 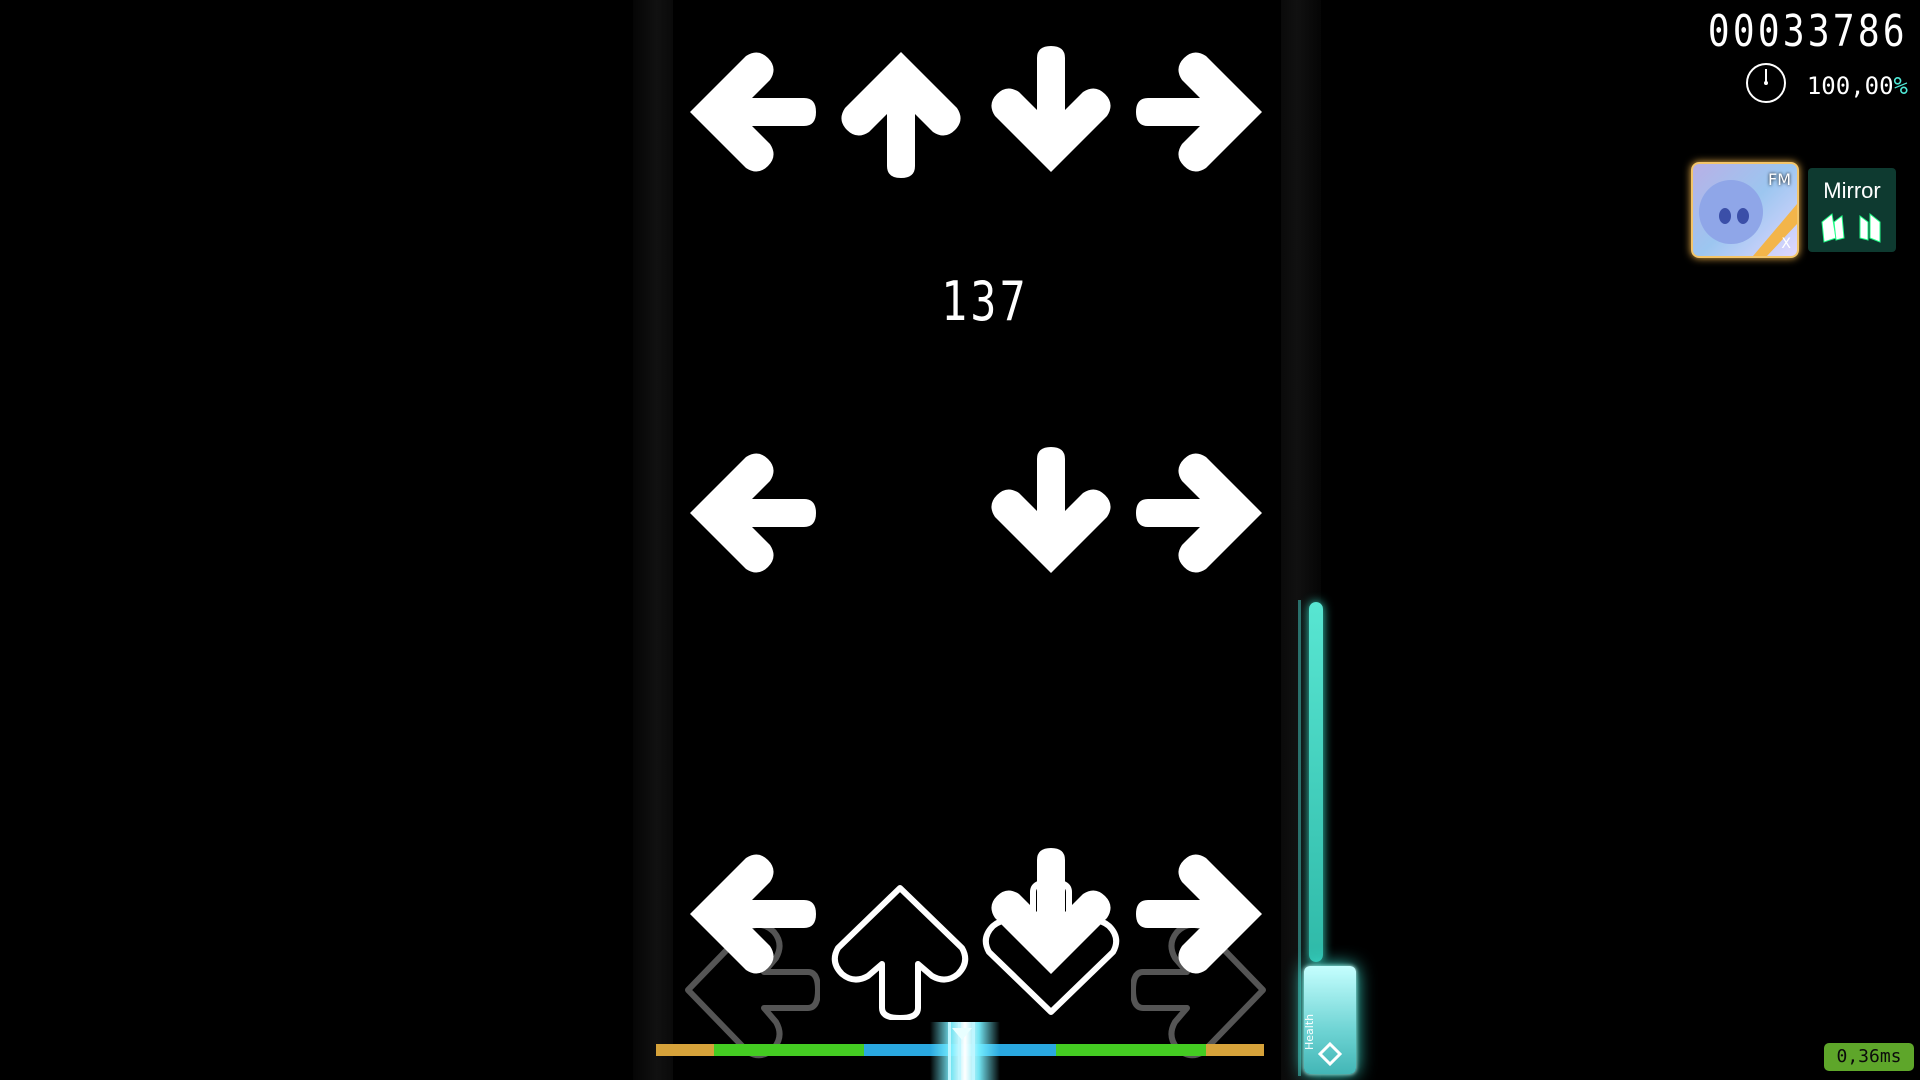 I want to click on accuracy-display: 100,00%, so click(x=1857, y=86).